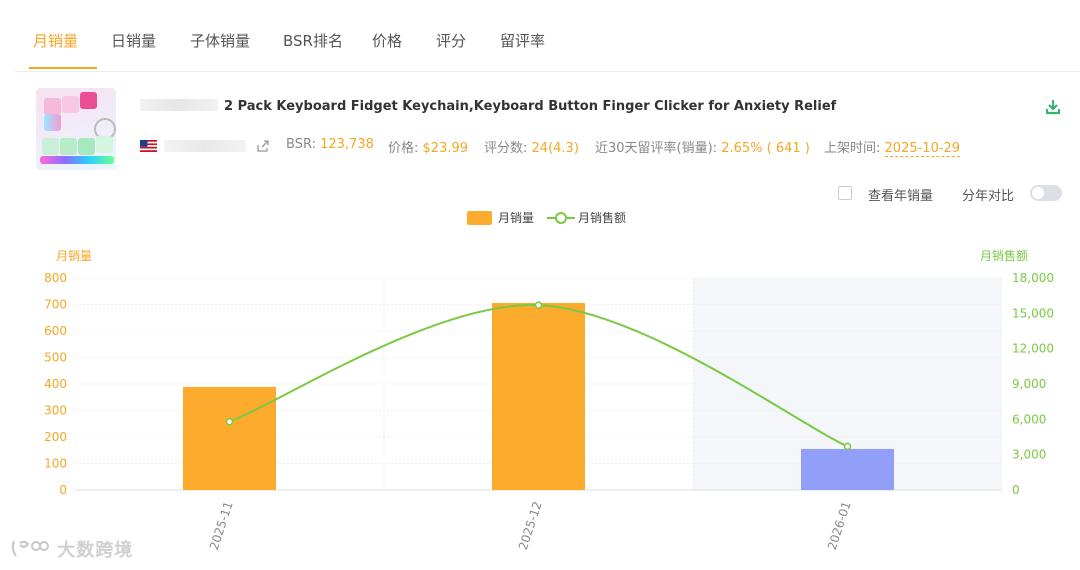  I want to click on right-tick-label: 12,000, so click(1033, 349).